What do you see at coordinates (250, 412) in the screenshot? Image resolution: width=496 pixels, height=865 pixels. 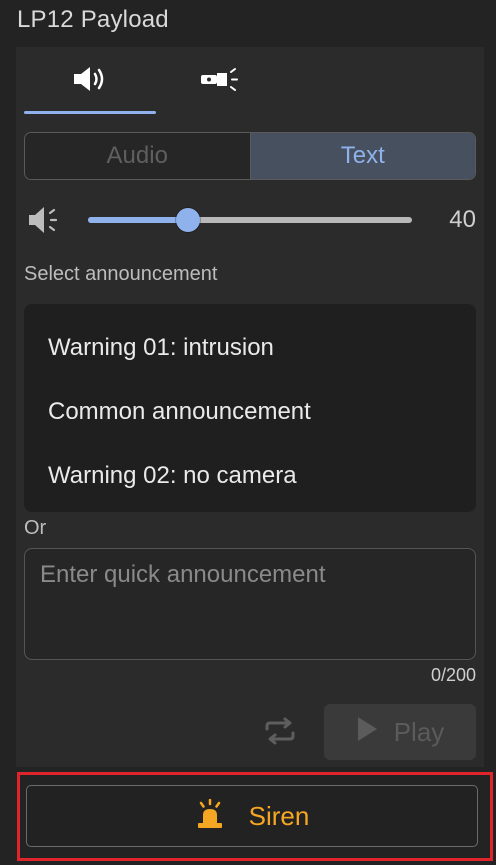 I see `announcement-item: Common announcement` at bounding box center [250, 412].